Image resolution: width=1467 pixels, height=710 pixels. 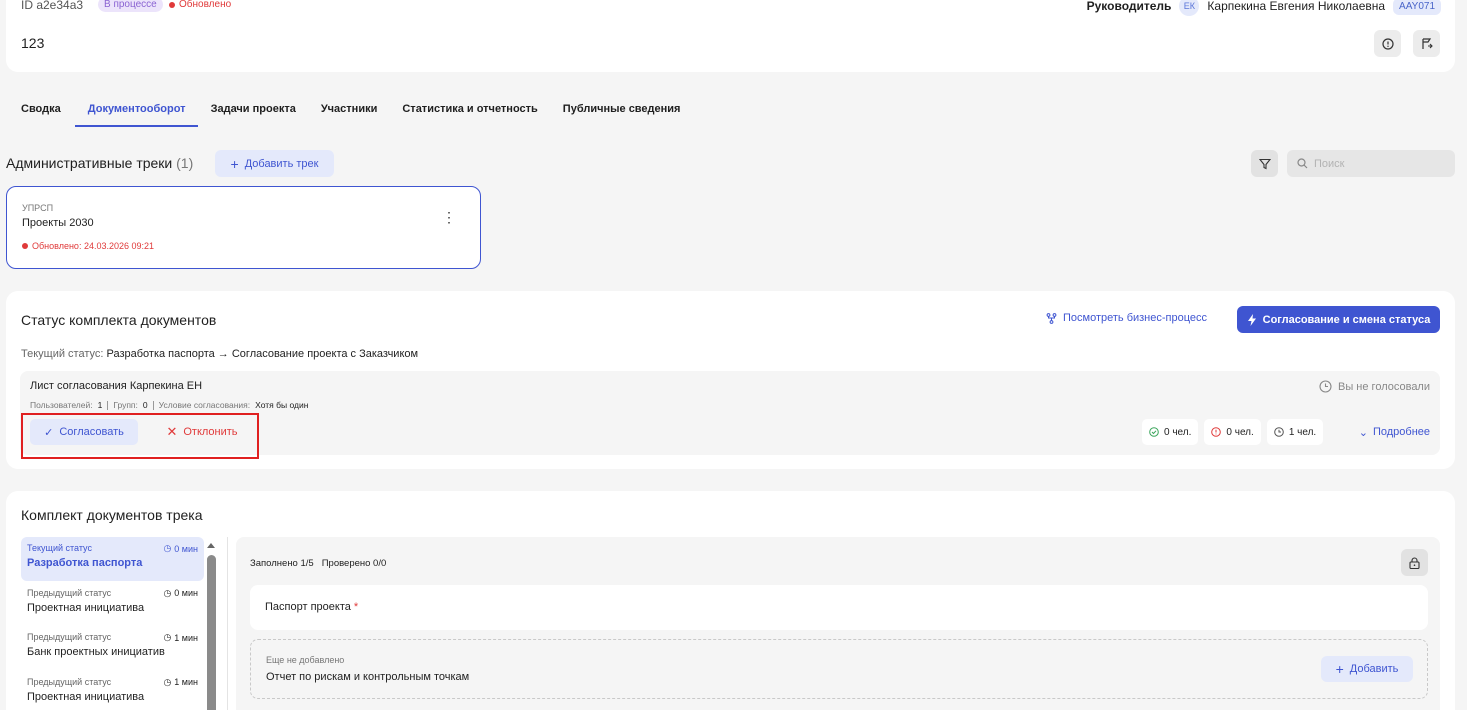 What do you see at coordinates (89, 163) in the screenshot?
I see `admin-tracks-label: Административные треки` at bounding box center [89, 163].